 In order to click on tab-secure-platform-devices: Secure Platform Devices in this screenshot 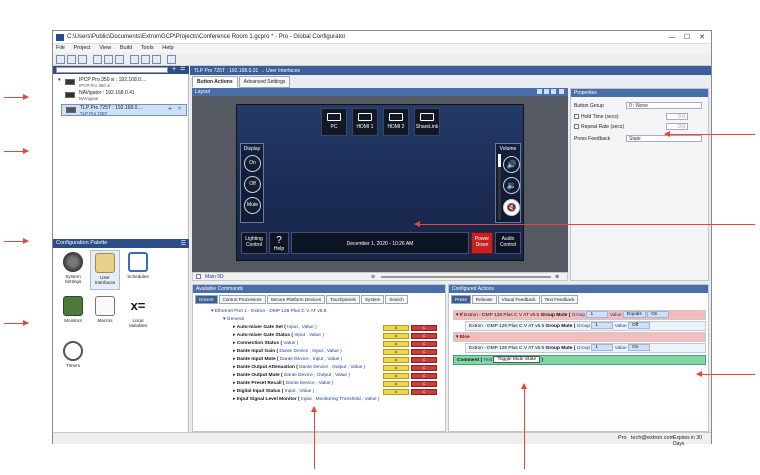, I will do `click(296, 299)`.